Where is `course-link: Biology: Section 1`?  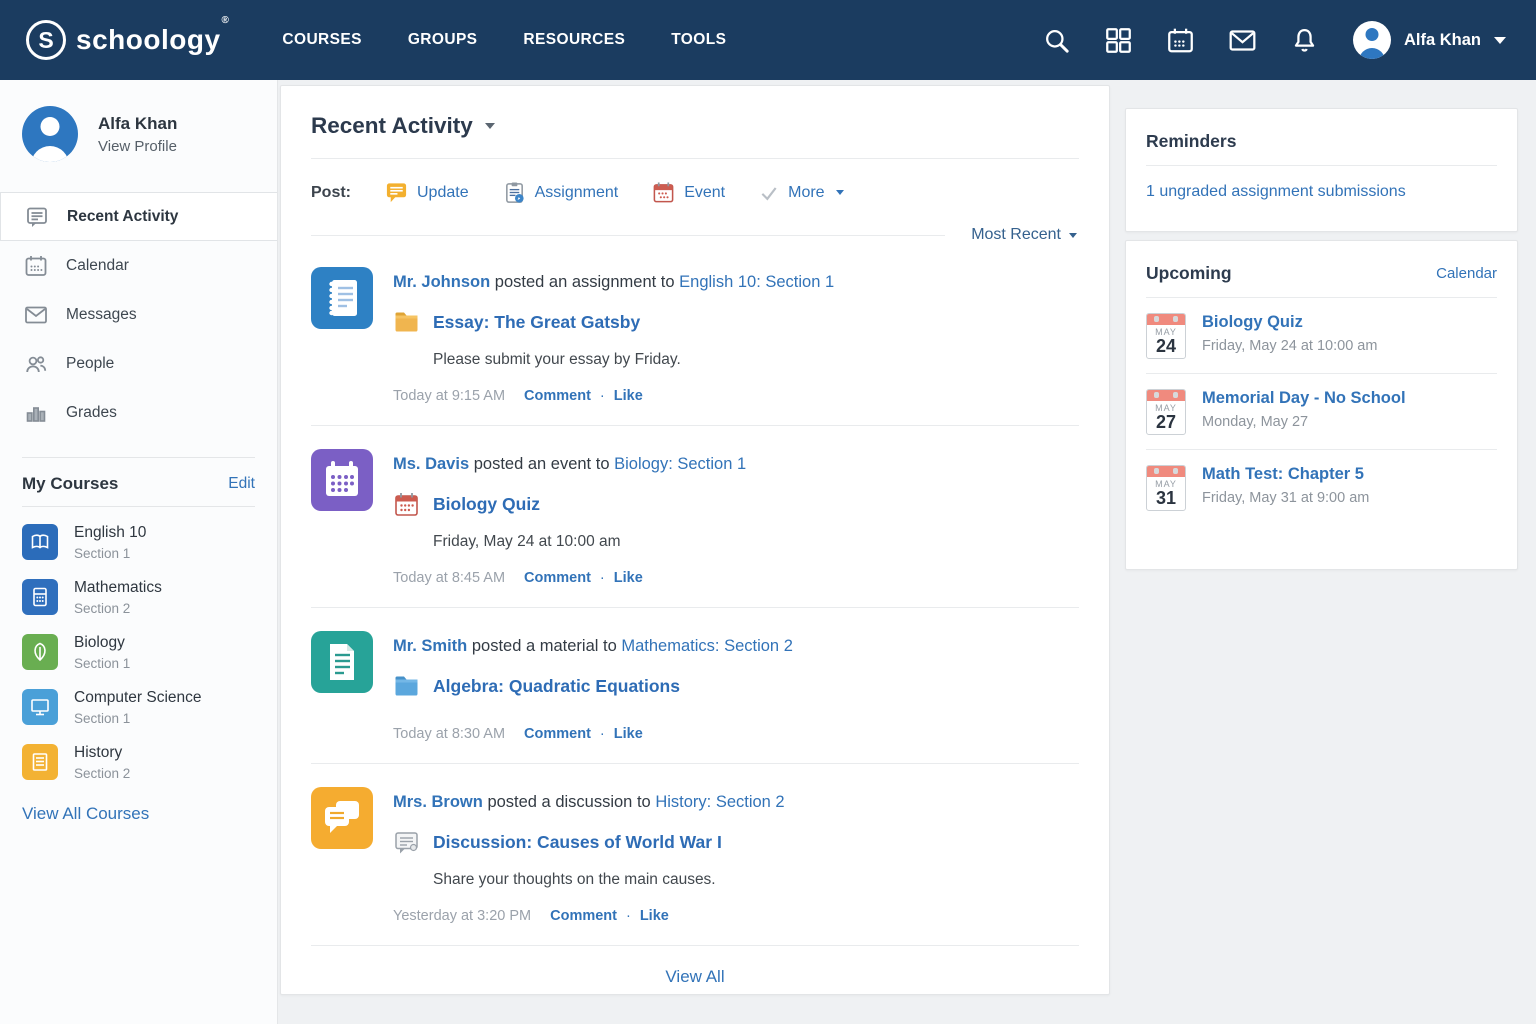 course-link: Biology: Section 1 is located at coordinates (680, 464).